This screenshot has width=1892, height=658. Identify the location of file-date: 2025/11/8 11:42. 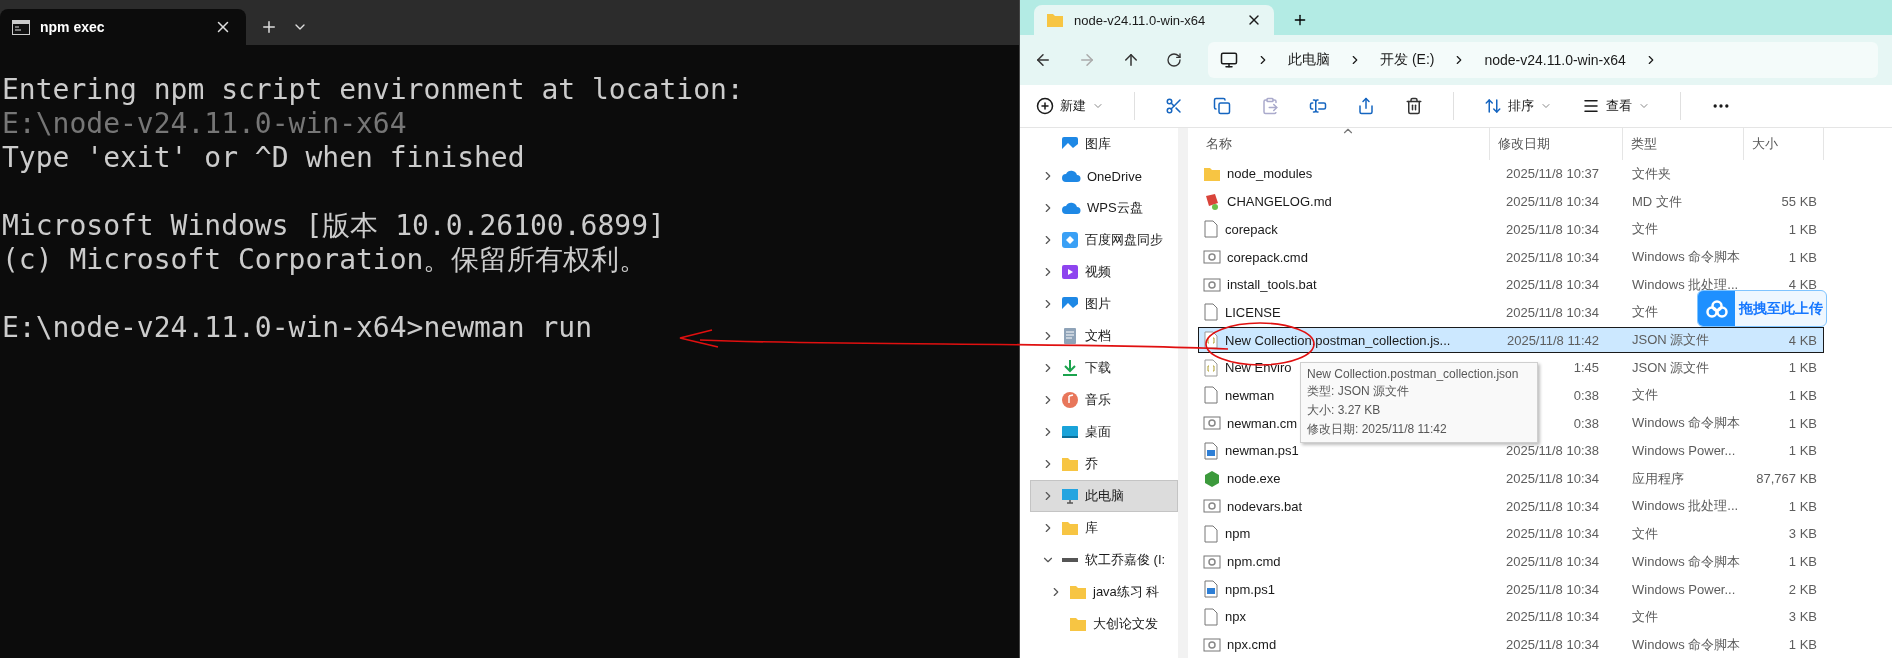
(1552, 340).